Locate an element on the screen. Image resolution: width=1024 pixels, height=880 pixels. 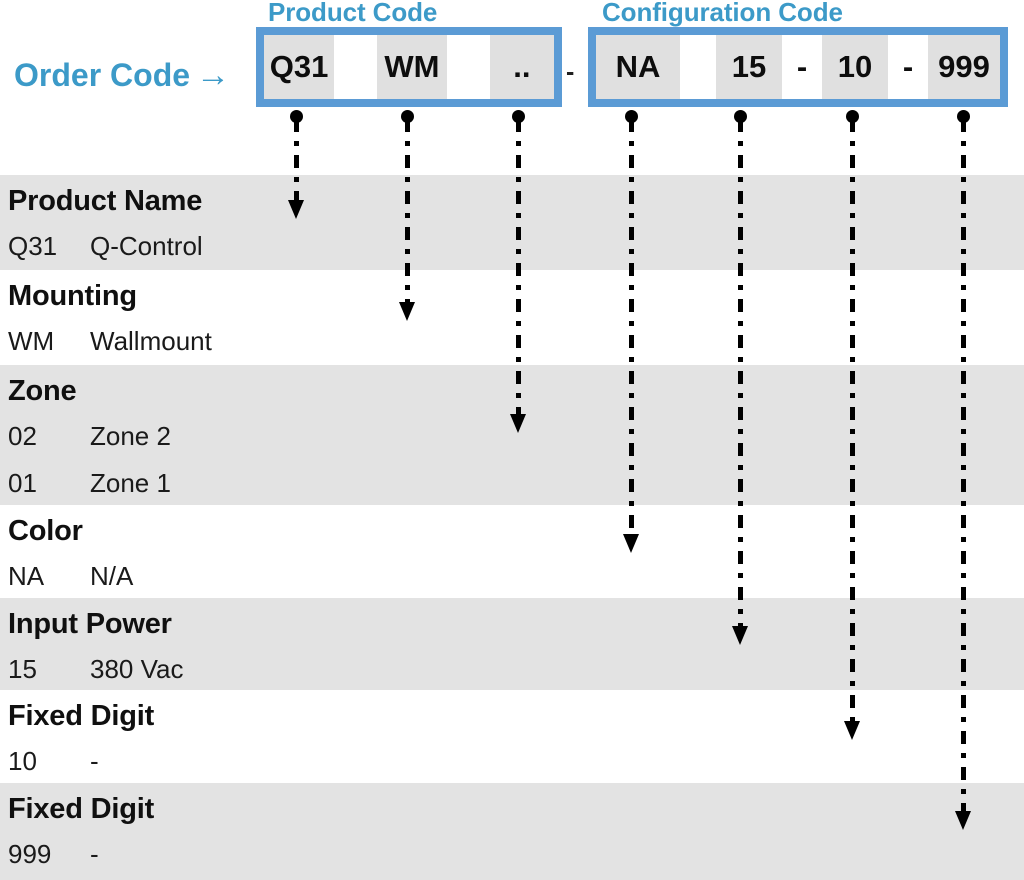
option-description: 380 Vac is located at coordinates (137, 669).